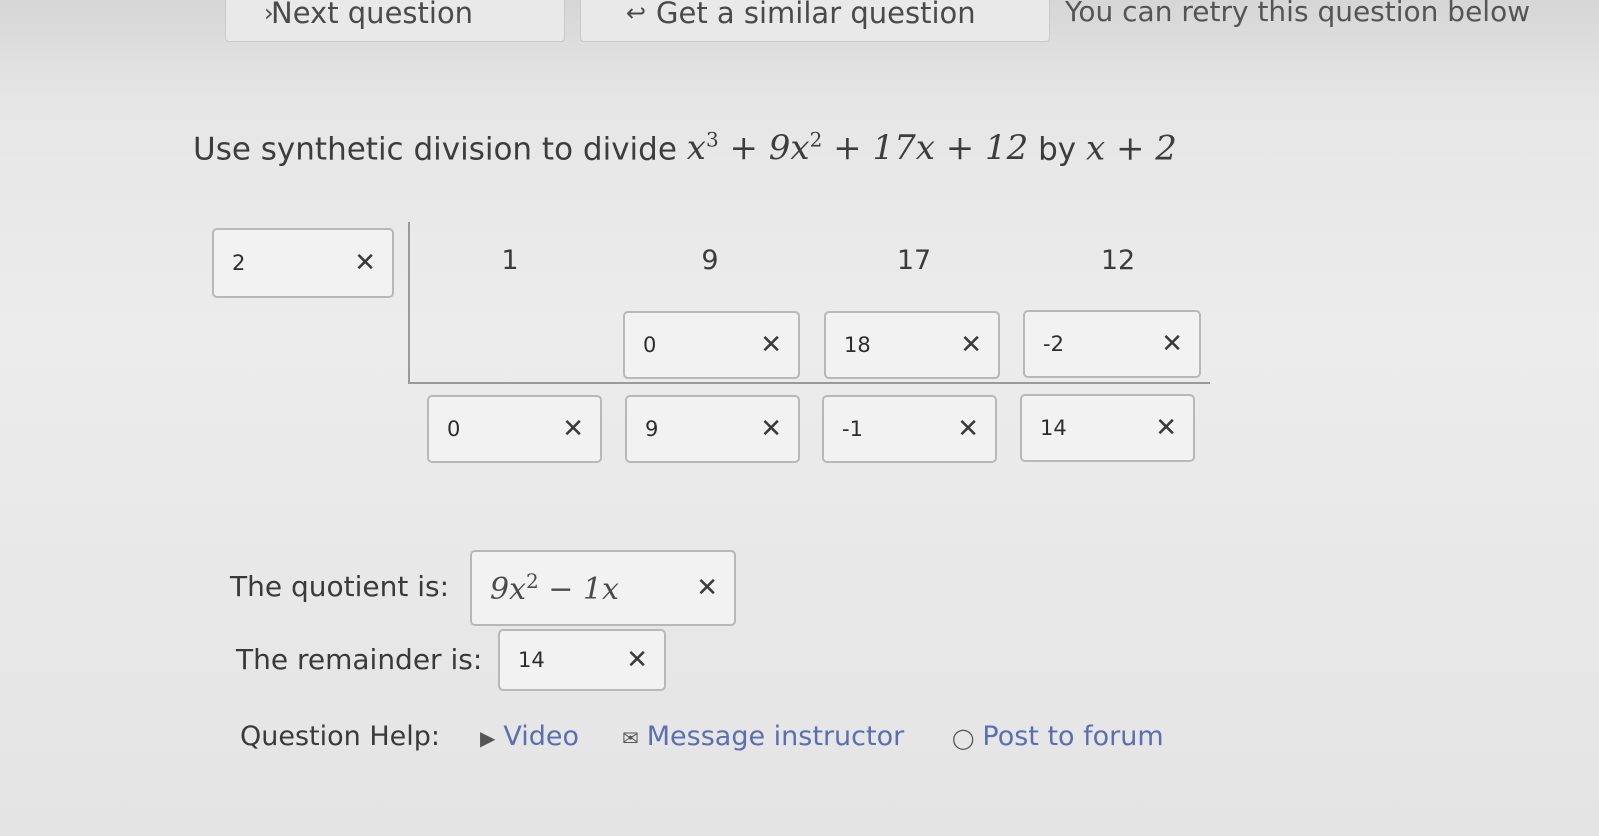 This screenshot has height=836, width=1599. I want to click on divisor-value: 2, so click(239, 263).